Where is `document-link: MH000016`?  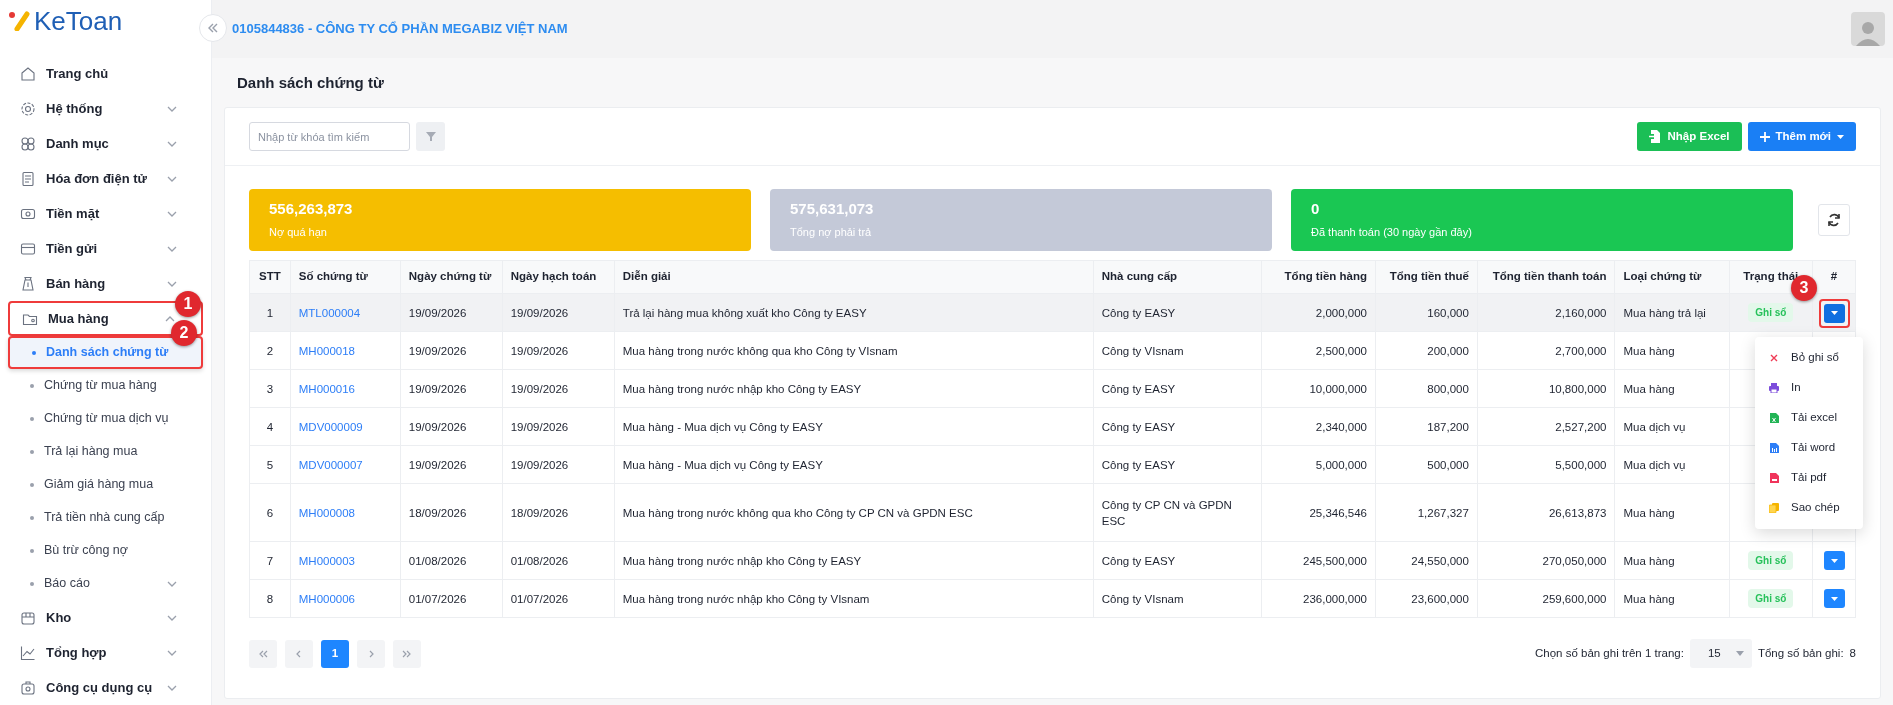 document-link: MH000016 is located at coordinates (345, 388).